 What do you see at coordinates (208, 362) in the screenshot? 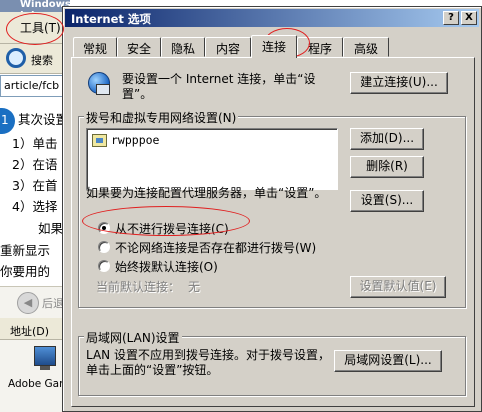
I see `lan-description: LAN 设置不应用到拨号连接。对于拨号设置，单击上面的“设置”按钮。` at bounding box center [208, 362].